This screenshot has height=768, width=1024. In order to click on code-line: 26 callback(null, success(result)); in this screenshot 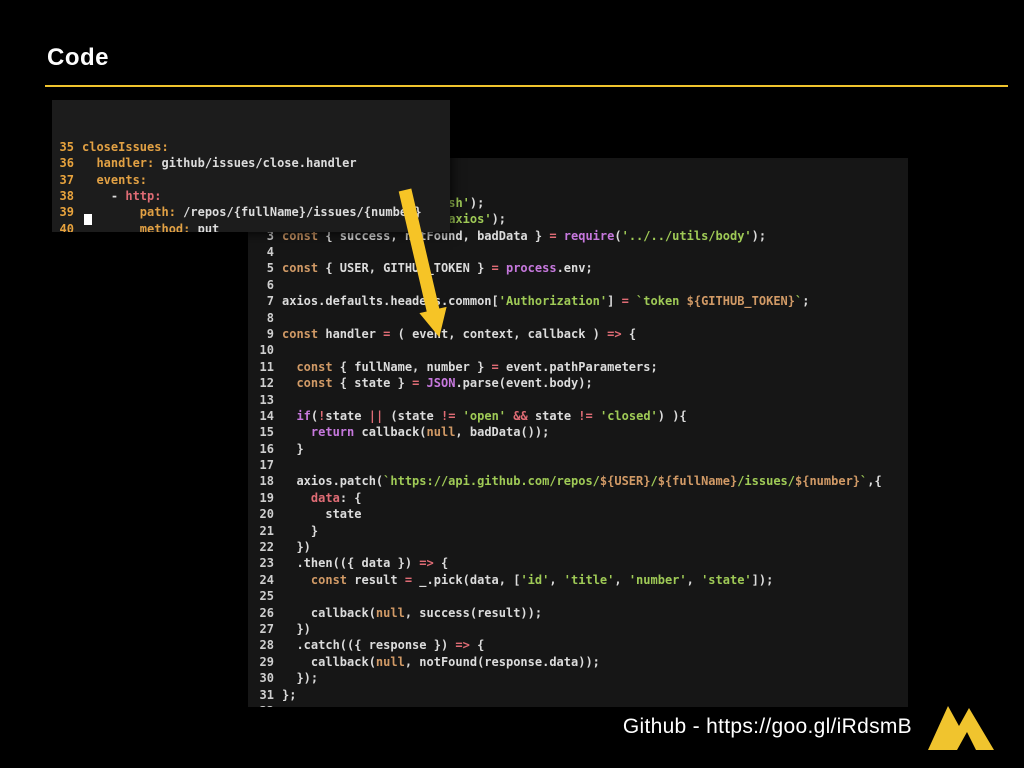, I will do `click(578, 613)`.